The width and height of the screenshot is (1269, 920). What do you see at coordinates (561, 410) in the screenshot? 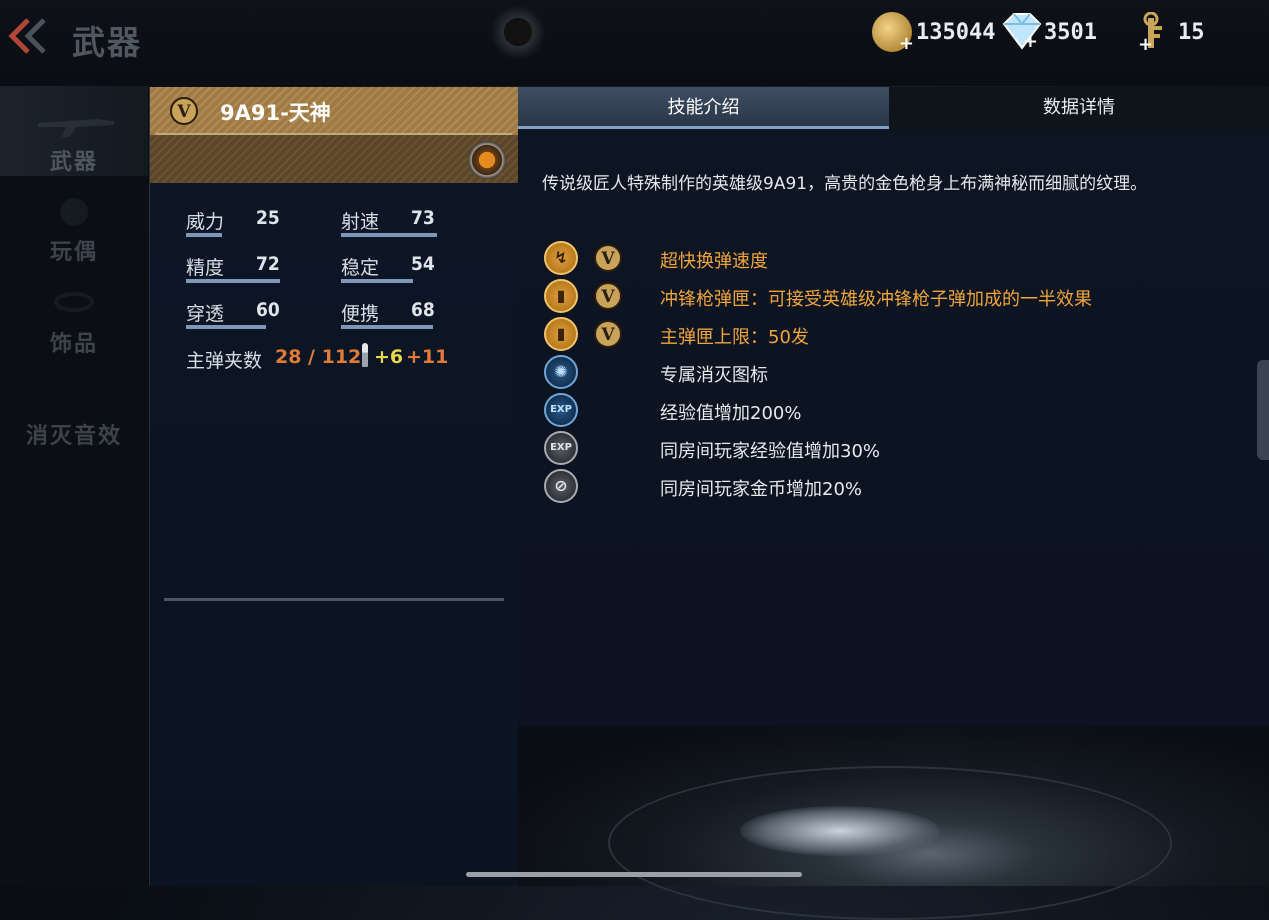
I see `exp-icon: EXP` at bounding box center [561, 410].